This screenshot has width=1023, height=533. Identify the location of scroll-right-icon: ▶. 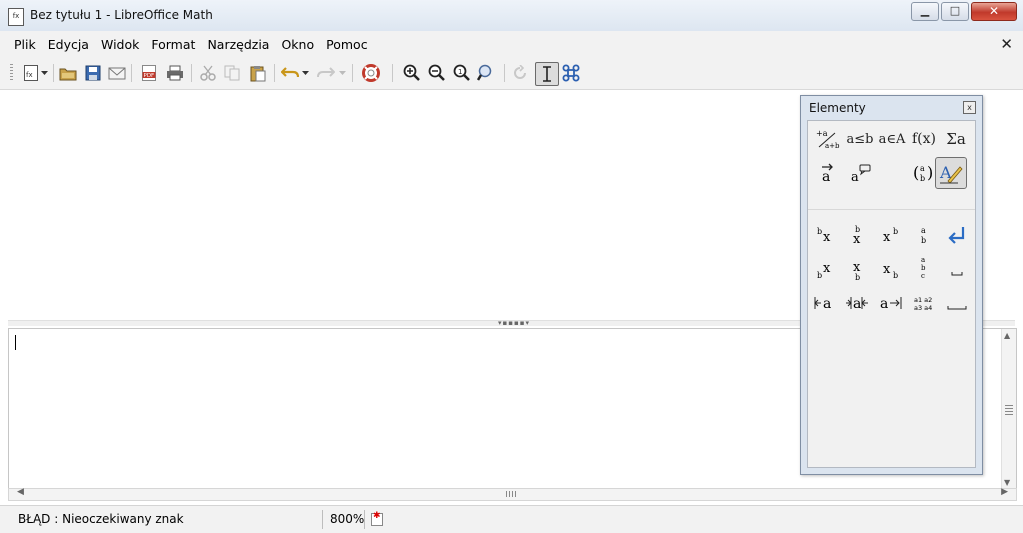
(1004, 492).